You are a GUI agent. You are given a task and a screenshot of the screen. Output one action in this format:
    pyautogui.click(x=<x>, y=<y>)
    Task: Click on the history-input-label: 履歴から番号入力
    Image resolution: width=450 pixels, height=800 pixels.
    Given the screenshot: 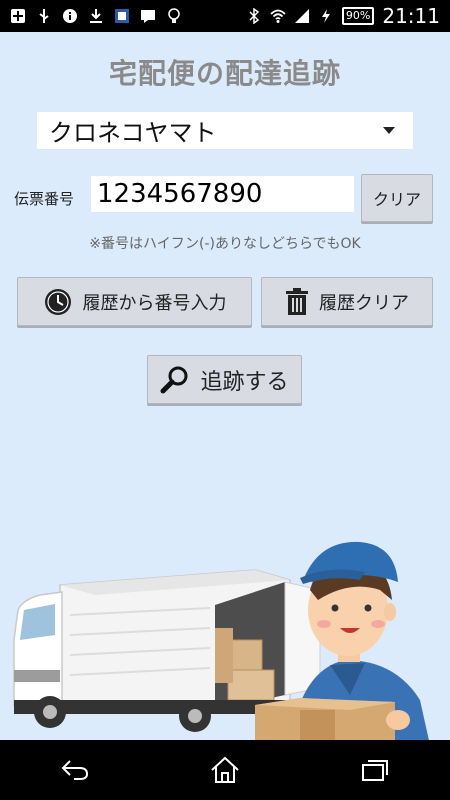 What is the action you would take?
    pyautogui.click(x=154, y=303)
    